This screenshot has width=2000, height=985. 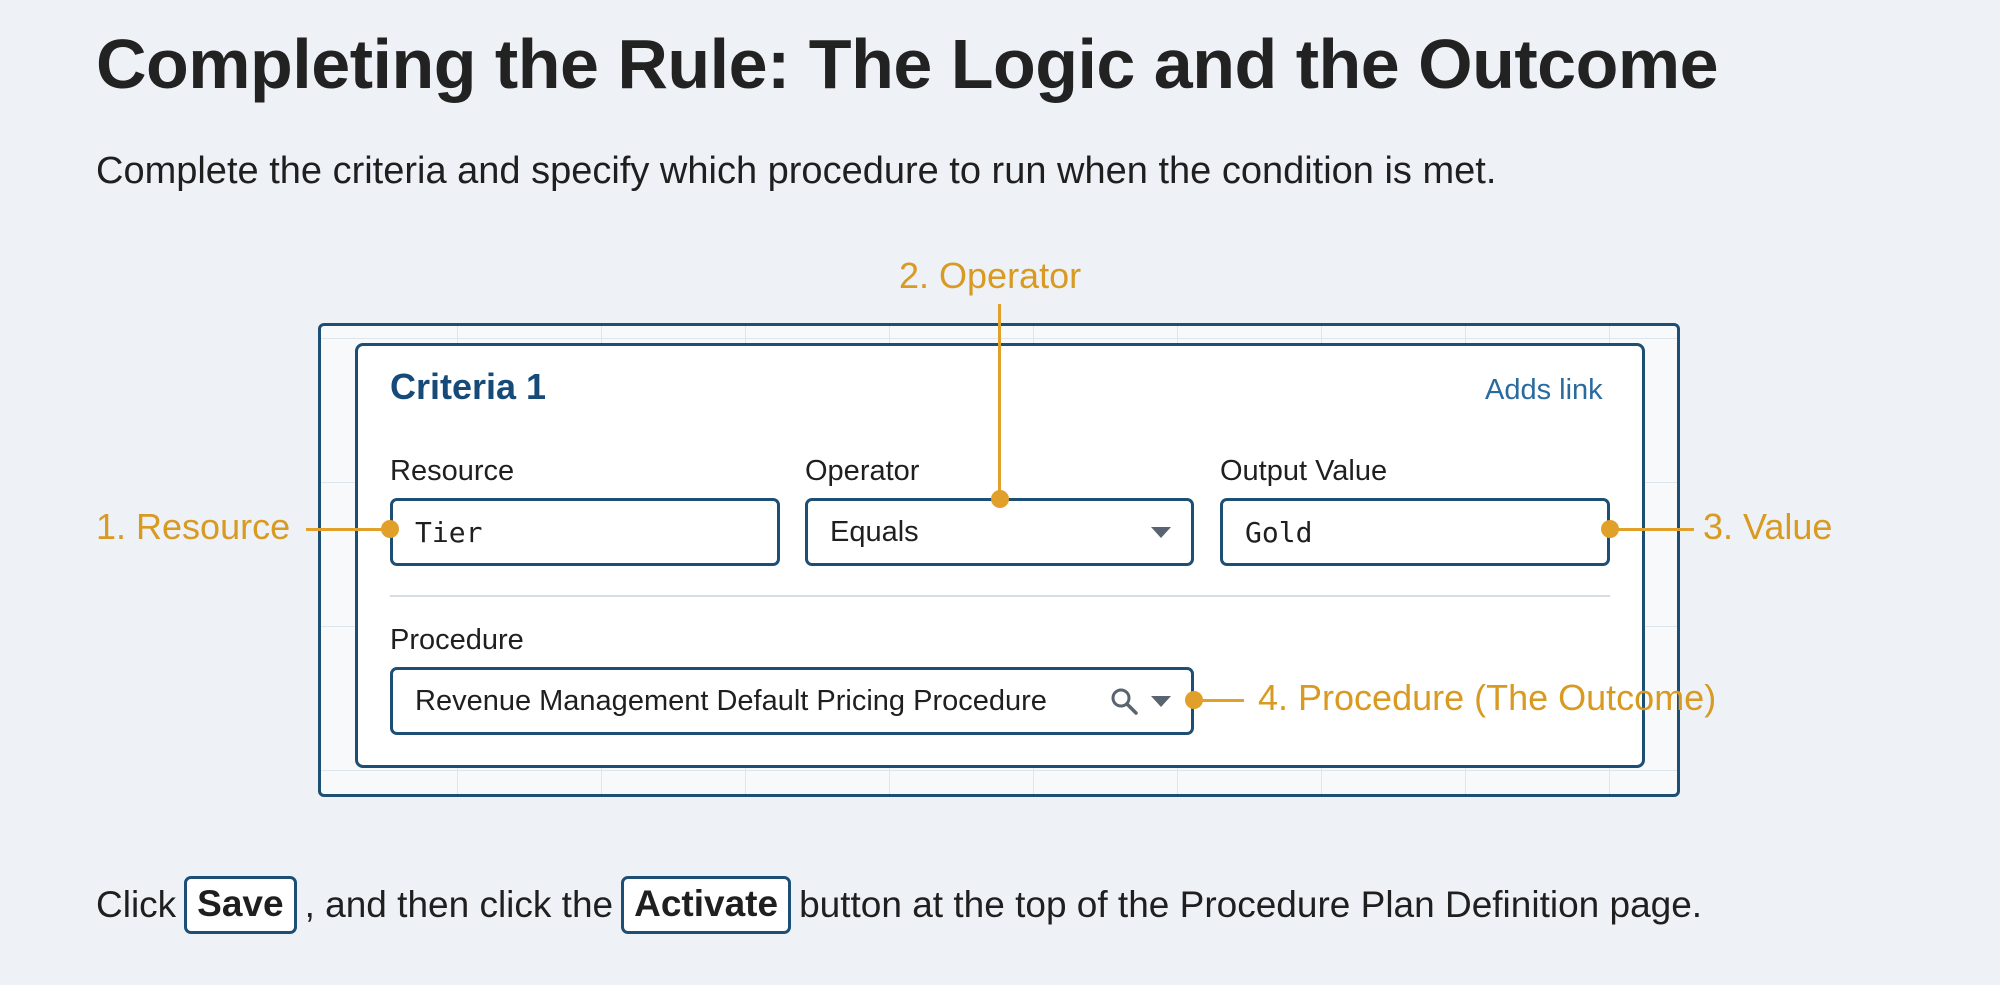 I want to click on section-divider, so click(x=1000, y=596).